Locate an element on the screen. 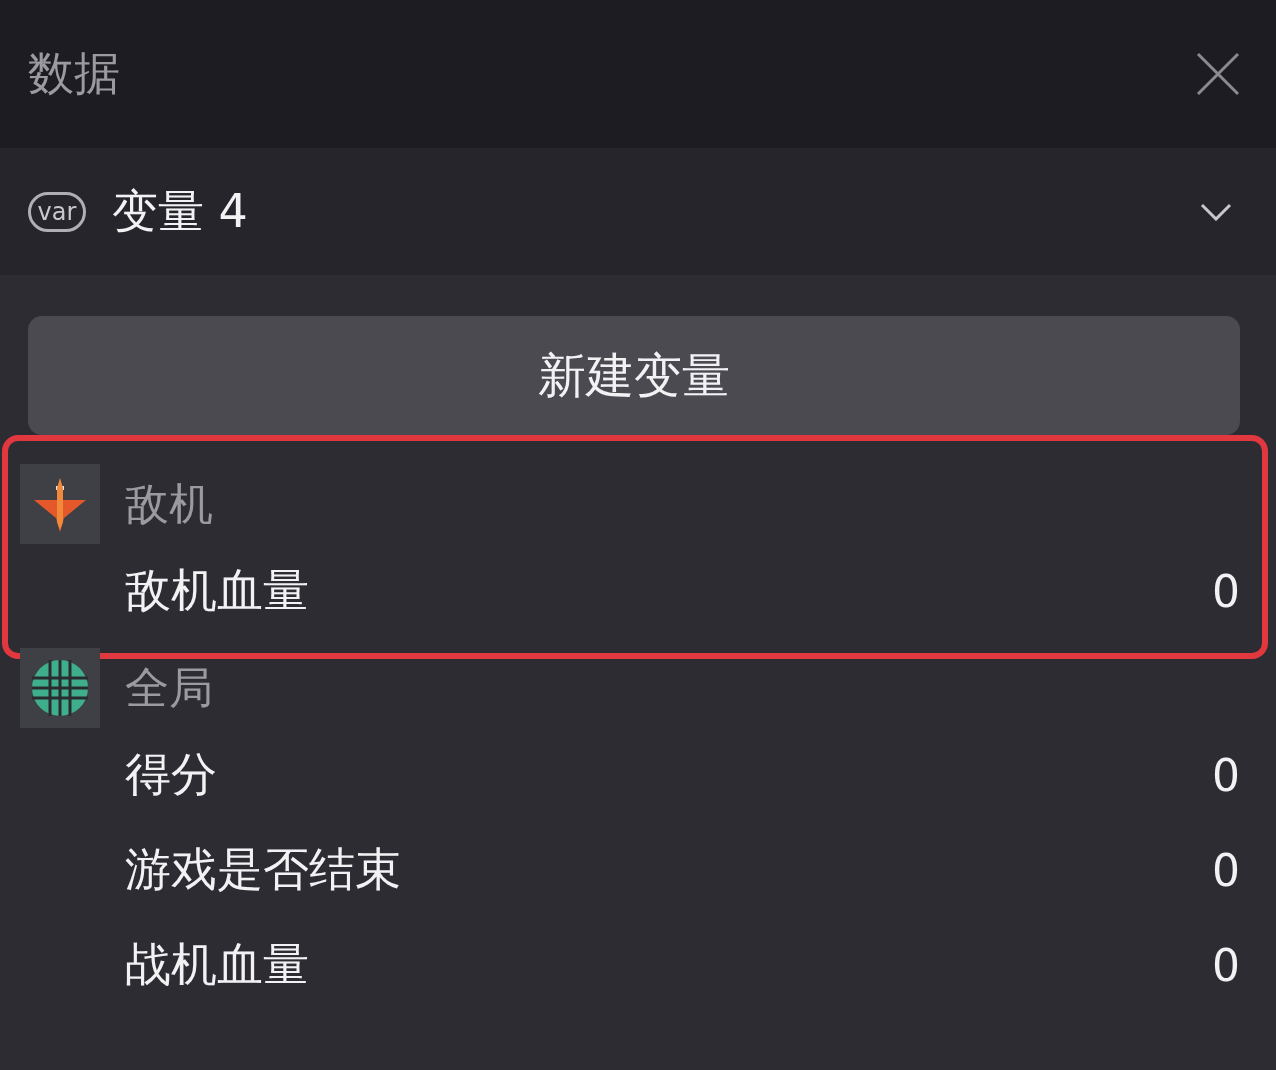 The width and height of the screenshot is (1276, 1070). variable-name: 敌机血量 is located at coordinates (217, 590).